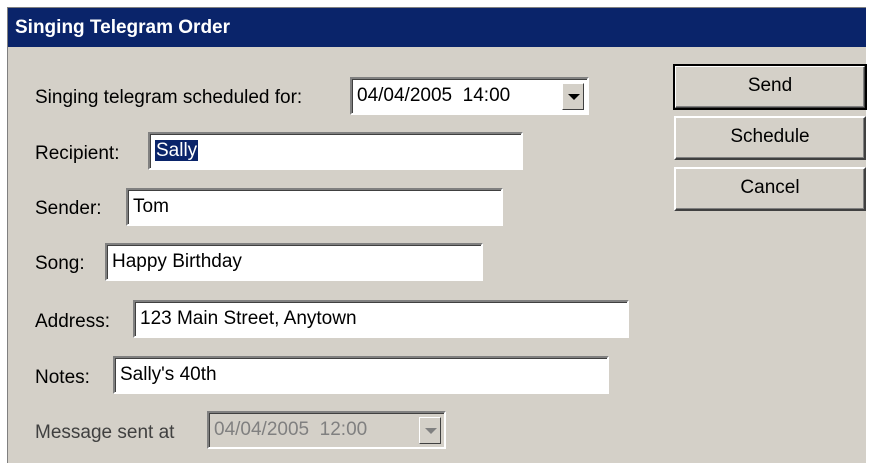 Image resolution: width=873 pixels, height=467 pixels. Describe the element at coordinates (177, 261) in the screenshot. I see `song-value: Happy Birthday` at that location.